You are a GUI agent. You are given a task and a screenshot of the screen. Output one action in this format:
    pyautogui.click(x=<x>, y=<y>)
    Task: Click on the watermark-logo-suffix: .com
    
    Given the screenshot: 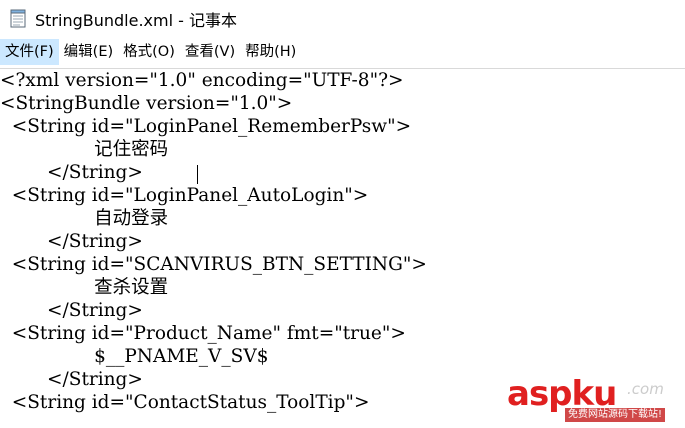 What is the action you would take?
    pyautogui.click(x=645, y=389)
    